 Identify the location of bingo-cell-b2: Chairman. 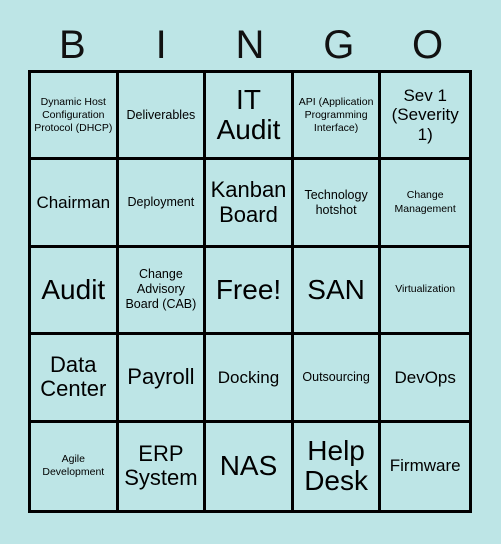
(75, 204).